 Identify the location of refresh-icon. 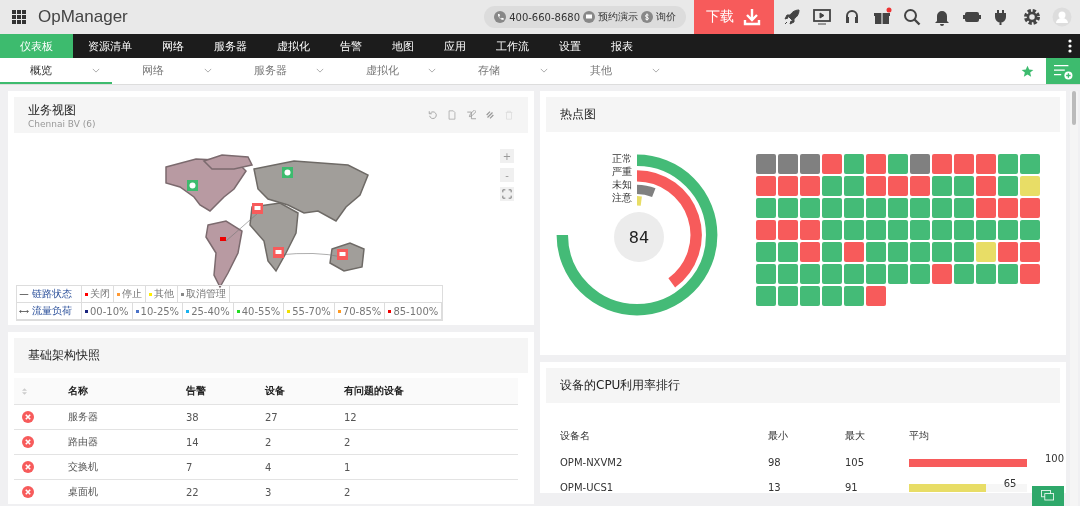
(433, 115).